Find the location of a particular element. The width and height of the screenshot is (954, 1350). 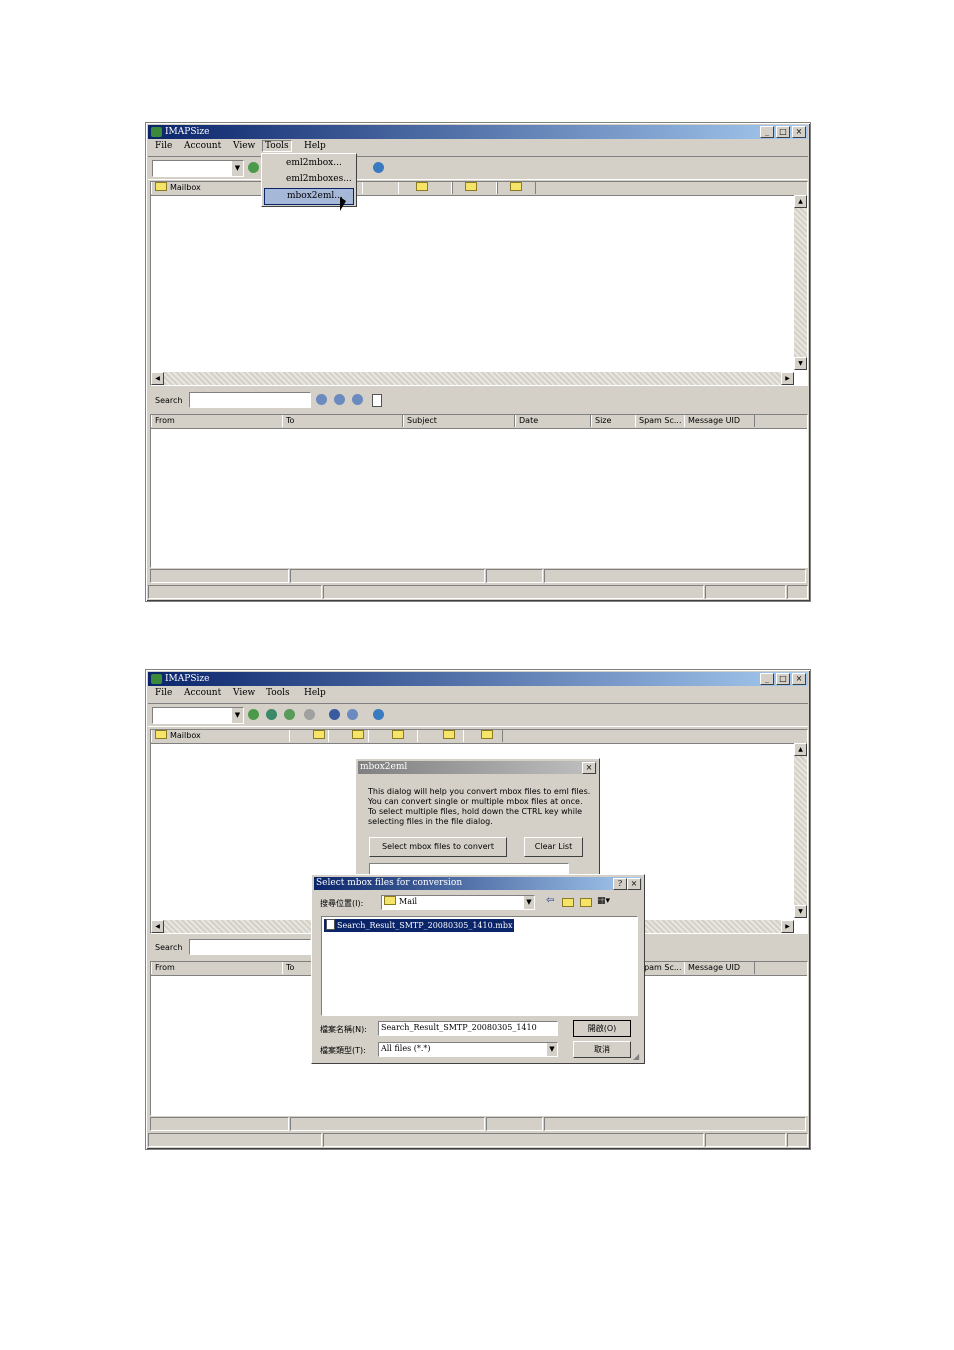

file-item: Search_Result_SMTP_20080305_1410.mbx is located at coordinates (419, 925).